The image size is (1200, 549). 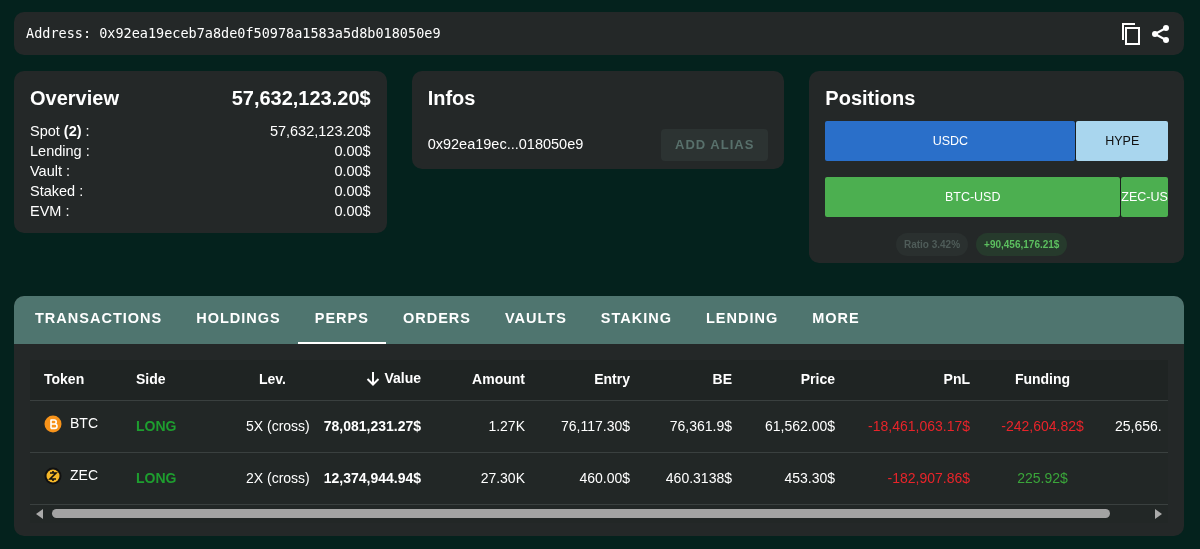 I want to click on tab: PERPS, so click(x=341, y=320).